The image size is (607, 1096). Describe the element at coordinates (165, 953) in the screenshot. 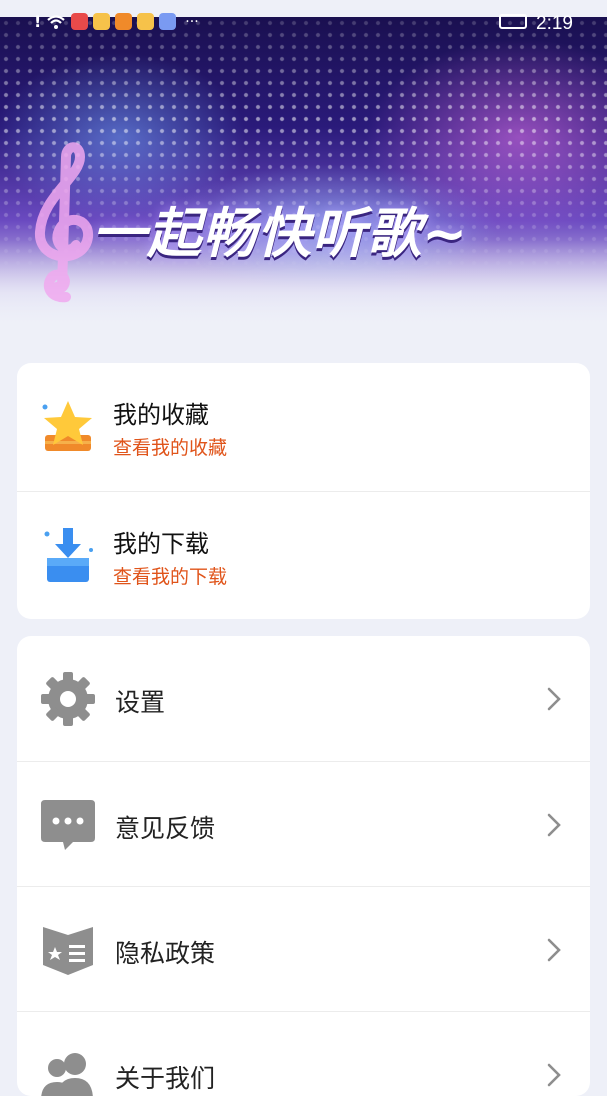

I see `privacy-label: 隐私政策` at that location.